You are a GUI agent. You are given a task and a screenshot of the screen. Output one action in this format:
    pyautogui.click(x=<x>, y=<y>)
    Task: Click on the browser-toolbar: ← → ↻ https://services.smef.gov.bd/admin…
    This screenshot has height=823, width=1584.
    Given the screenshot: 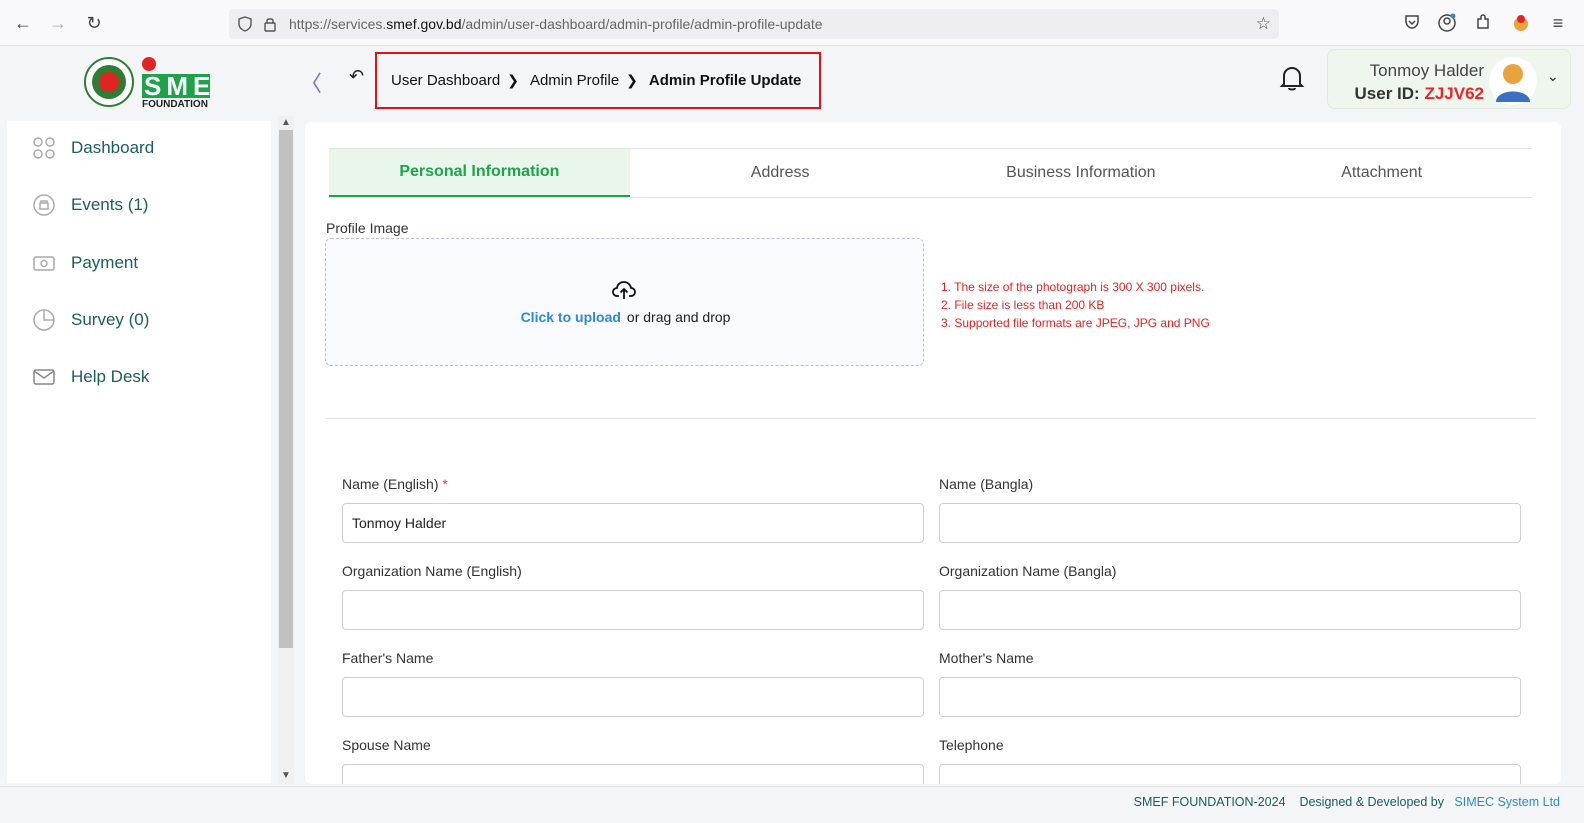 What is the action you would take?
    pyautogui.click(x=792, y=23)
    